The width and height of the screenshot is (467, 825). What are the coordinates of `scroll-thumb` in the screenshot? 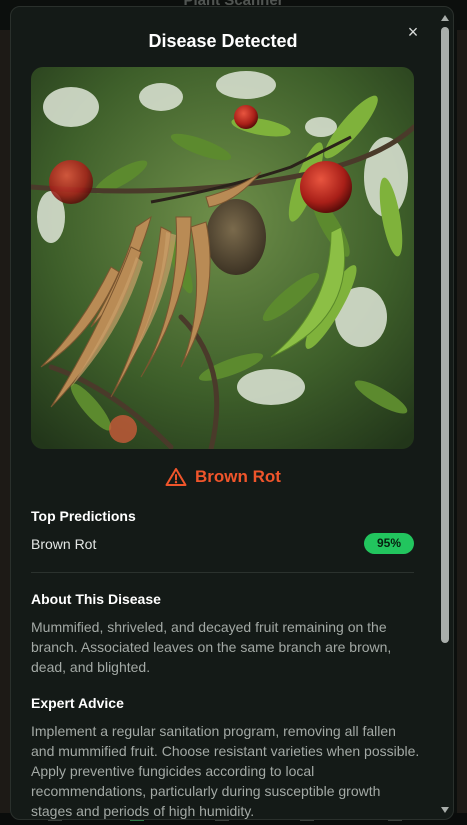 It's located at (445, 335).